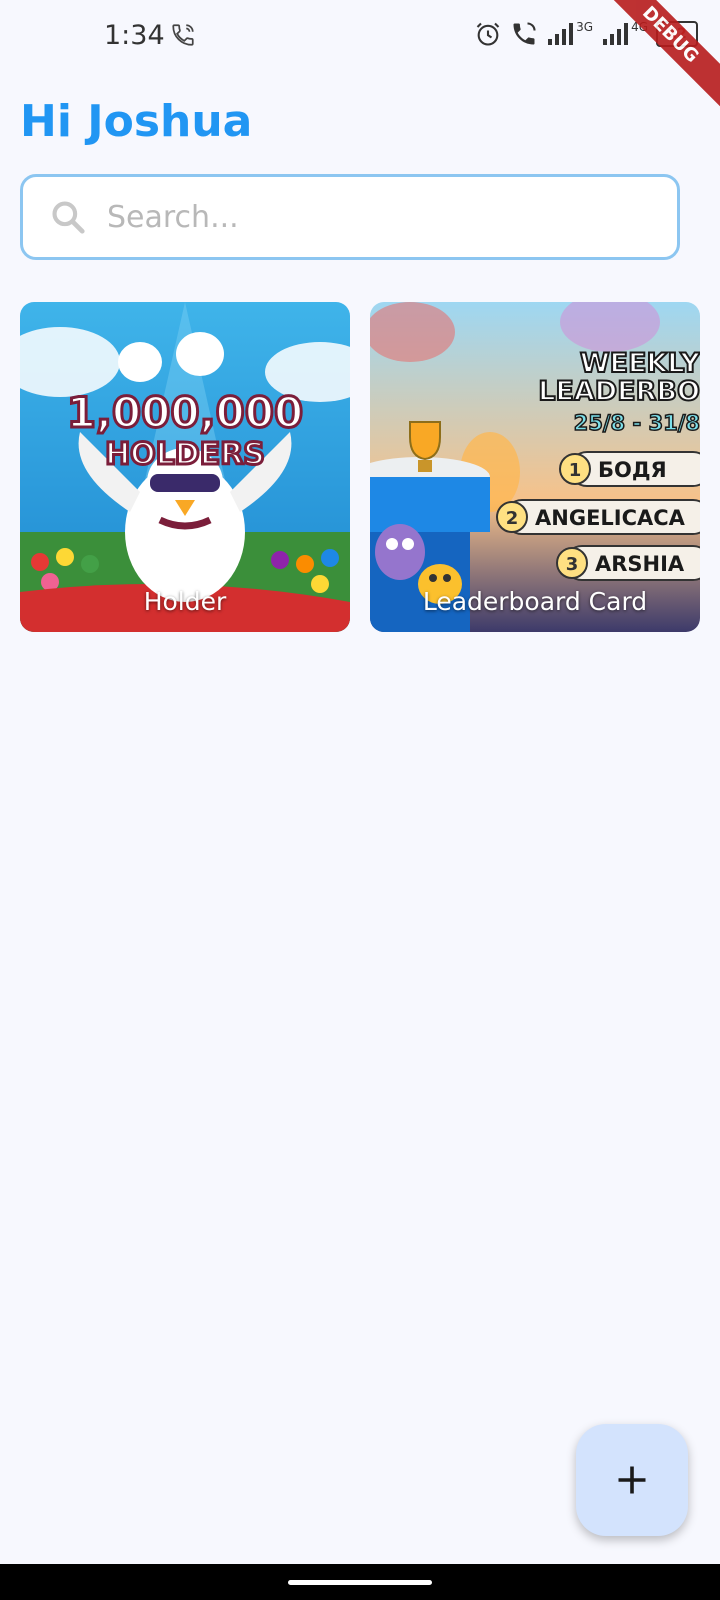  I want to click on leaderboard-rank-3-name: ARSHIA, so click(640, 564).